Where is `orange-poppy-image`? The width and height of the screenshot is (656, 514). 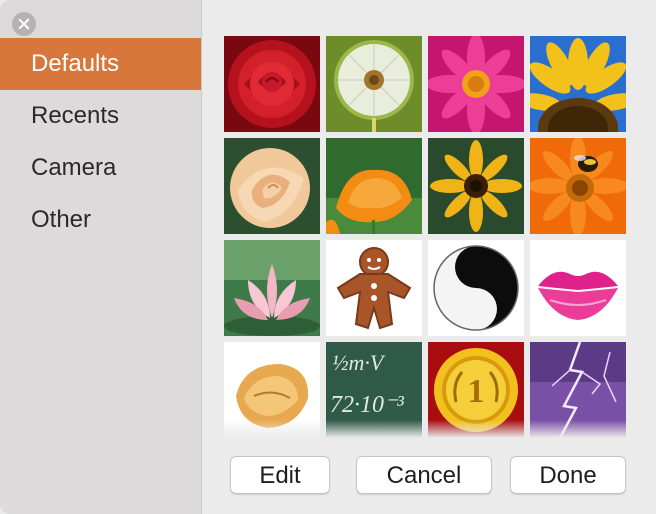
orange-poppy-image is located at coordinates (374, 186).